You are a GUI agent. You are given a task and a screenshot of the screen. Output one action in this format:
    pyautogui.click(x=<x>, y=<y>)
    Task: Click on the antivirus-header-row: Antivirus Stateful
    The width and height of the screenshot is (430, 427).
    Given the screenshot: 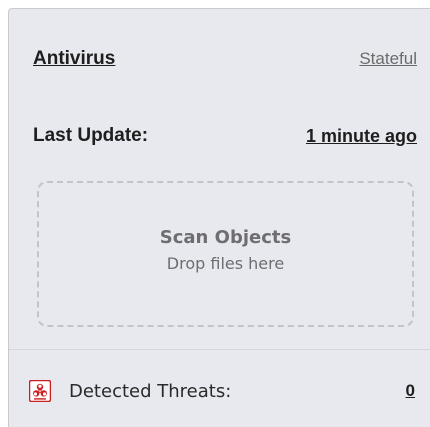 What is the action you would take?
    pyautogui.click(x=225, y=59)
    